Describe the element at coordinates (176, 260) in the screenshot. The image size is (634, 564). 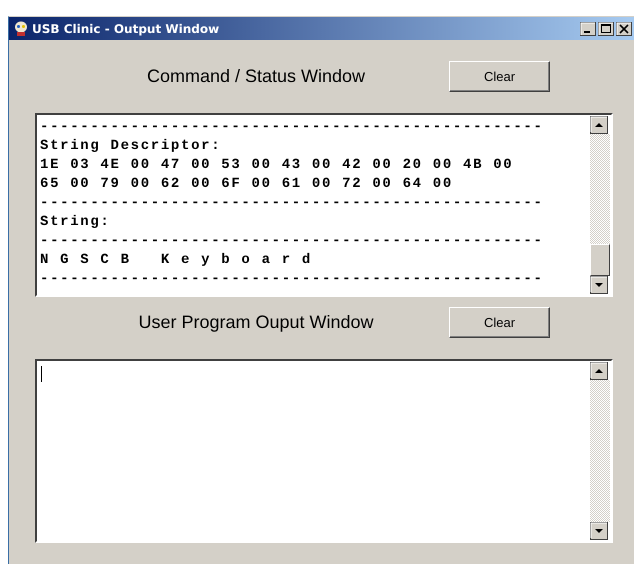
I see `output-line: N G S C B K e y b o a r d` at that location.